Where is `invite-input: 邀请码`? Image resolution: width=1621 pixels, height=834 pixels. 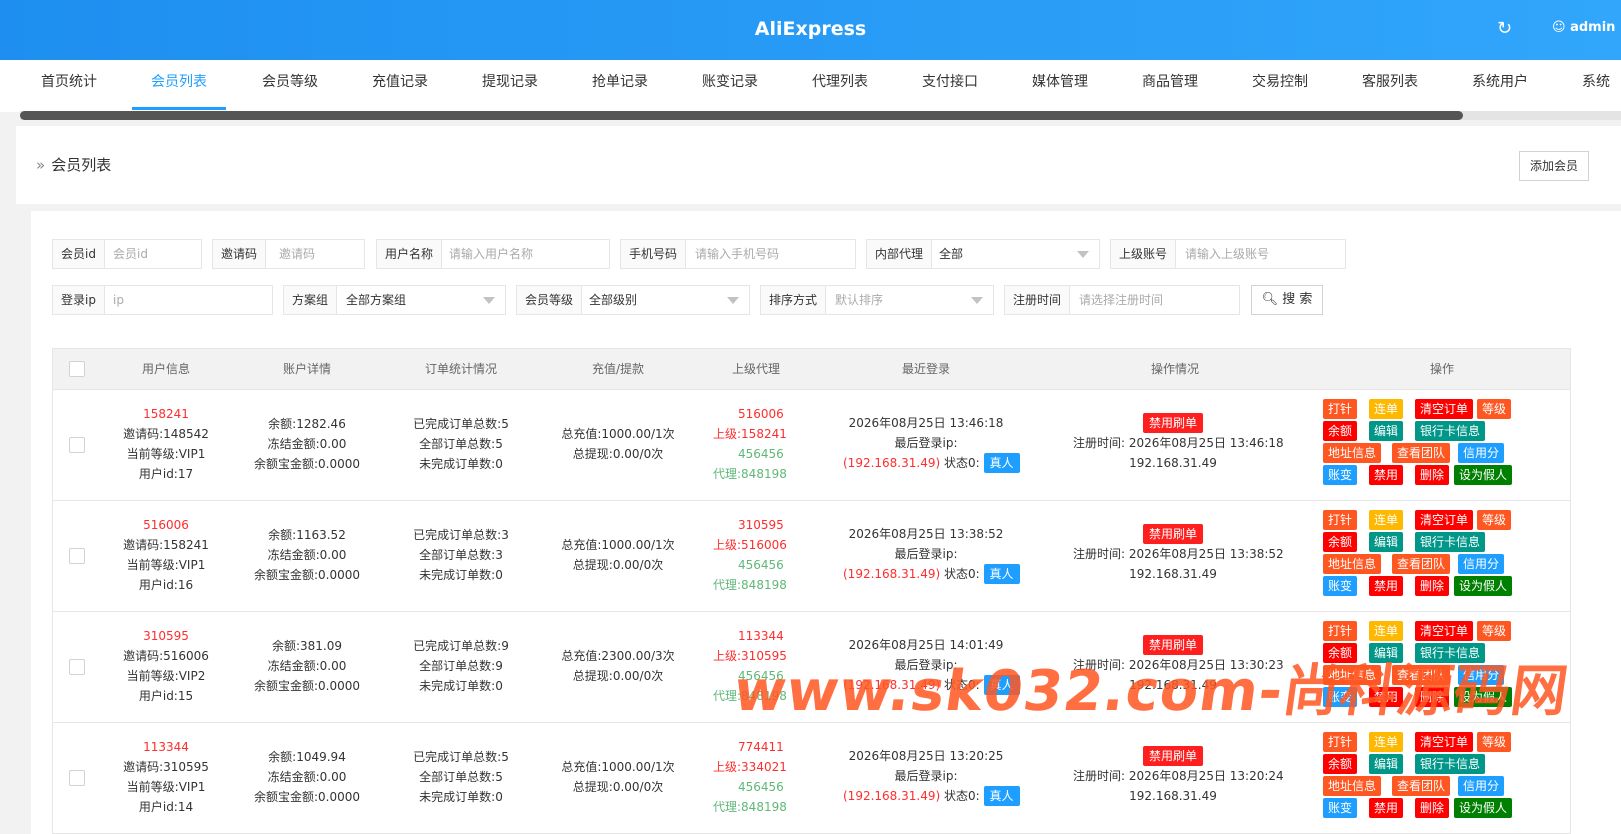
invite-input: 邀请码 is located at coordinates (297, 254).